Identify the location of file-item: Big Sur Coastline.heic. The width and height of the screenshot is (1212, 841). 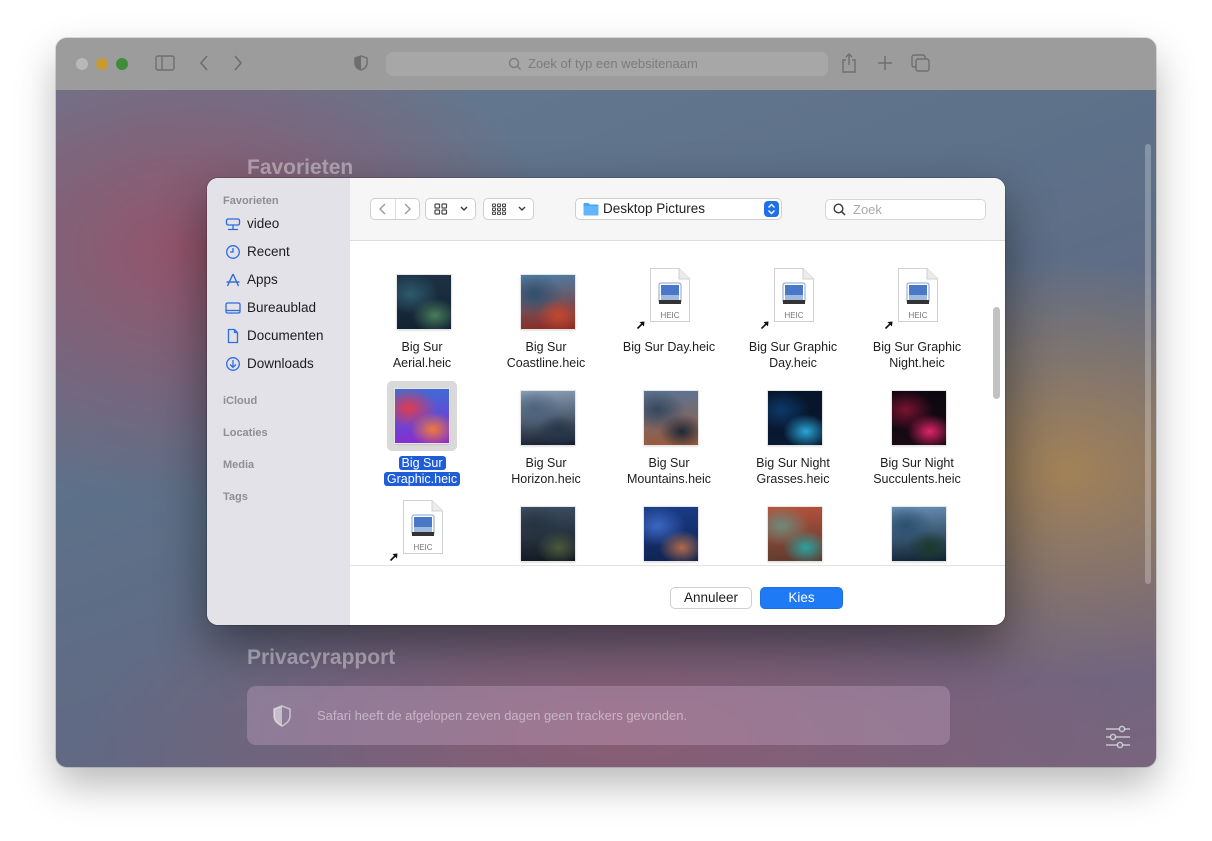
(546, 325).